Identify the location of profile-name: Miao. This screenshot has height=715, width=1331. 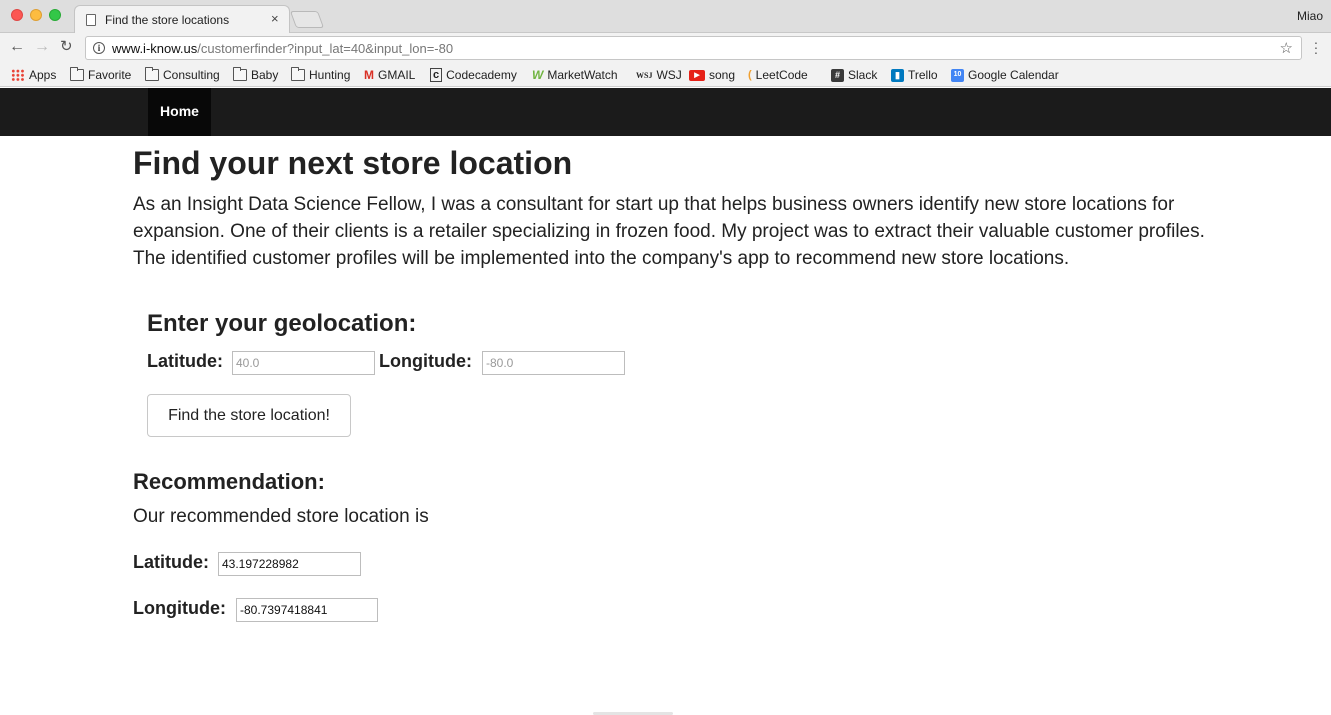
(1310, 16).